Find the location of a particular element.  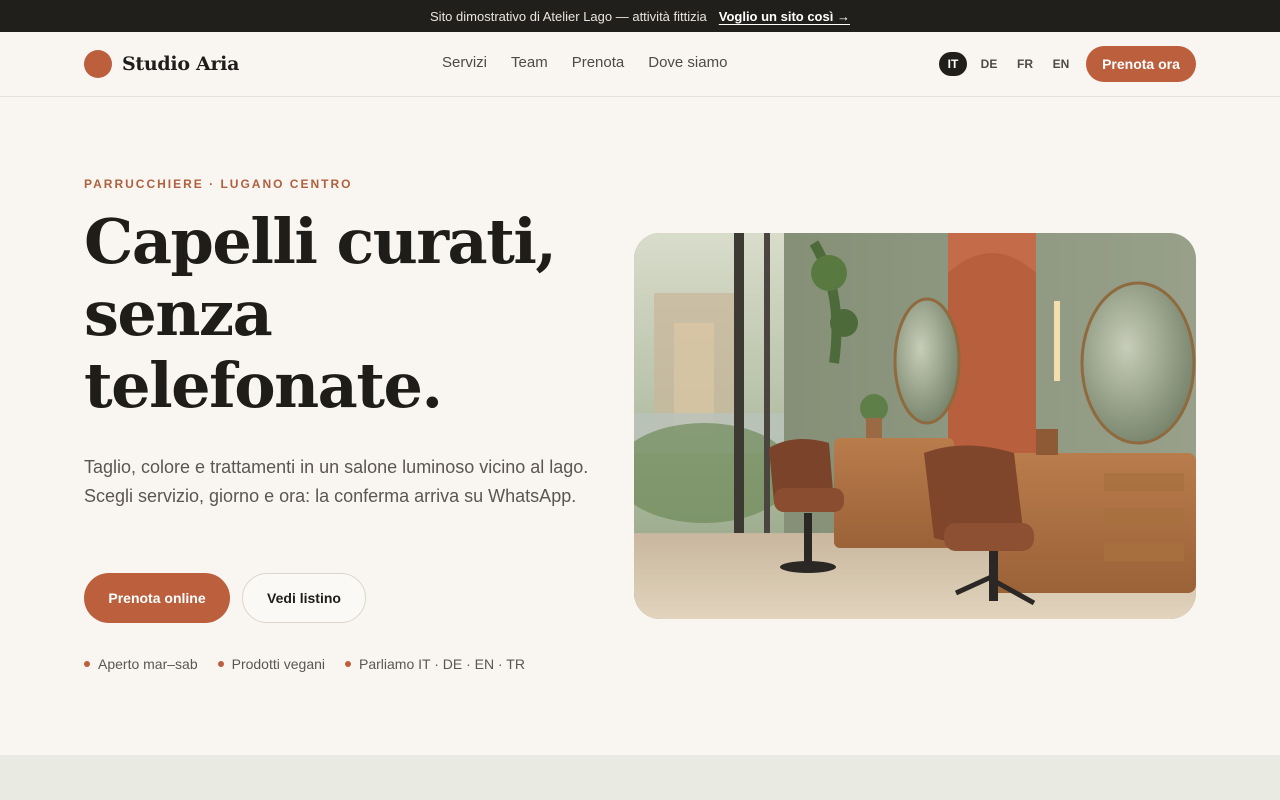

brand-name: Studio Aria is located at coordinates (181, 64).